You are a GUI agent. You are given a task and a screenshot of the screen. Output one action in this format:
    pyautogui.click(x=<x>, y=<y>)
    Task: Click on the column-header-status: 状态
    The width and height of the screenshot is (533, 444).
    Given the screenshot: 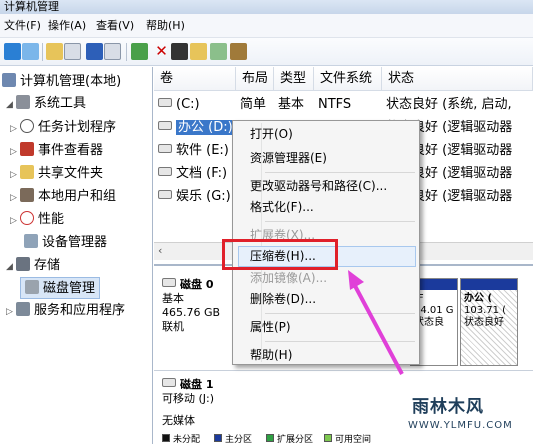 What is the action you would take?
    pyautogui.click(x=457, y=79)
    